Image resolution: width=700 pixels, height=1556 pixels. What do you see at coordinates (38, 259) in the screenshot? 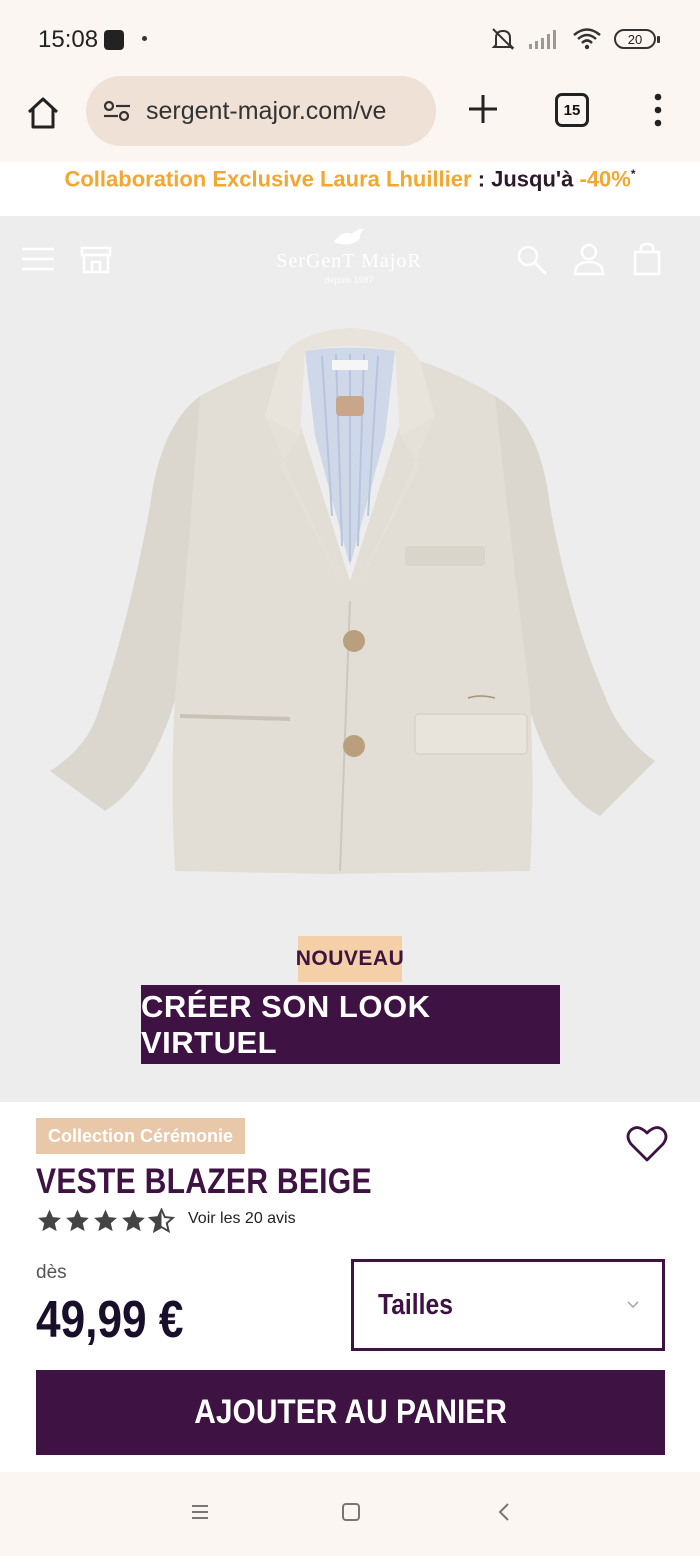
I see `hamburger-icon` at bounding box center [38, 259].